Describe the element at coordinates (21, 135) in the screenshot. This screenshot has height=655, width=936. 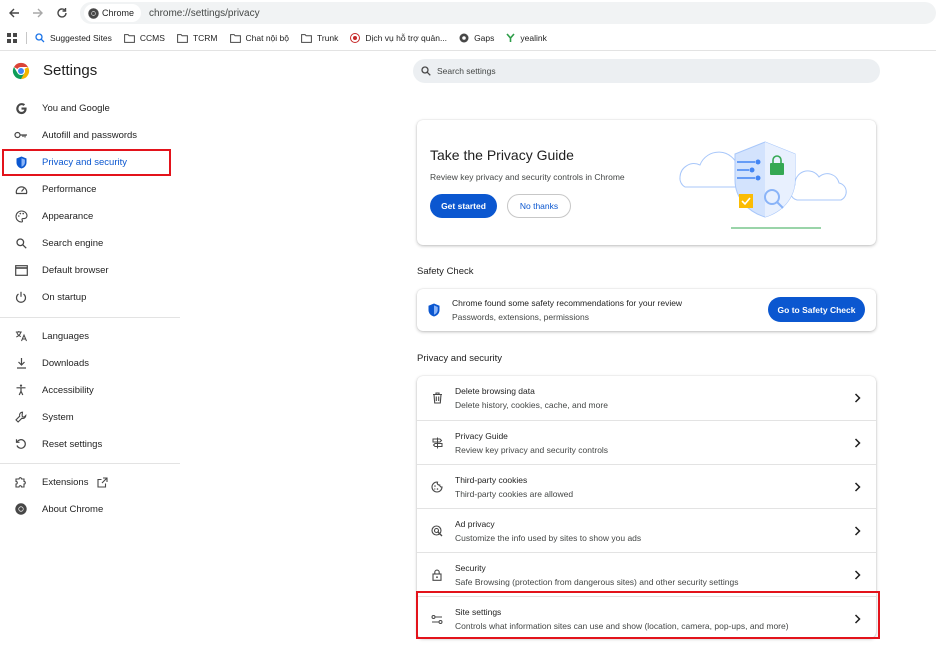
I see `key-icon` at that location.